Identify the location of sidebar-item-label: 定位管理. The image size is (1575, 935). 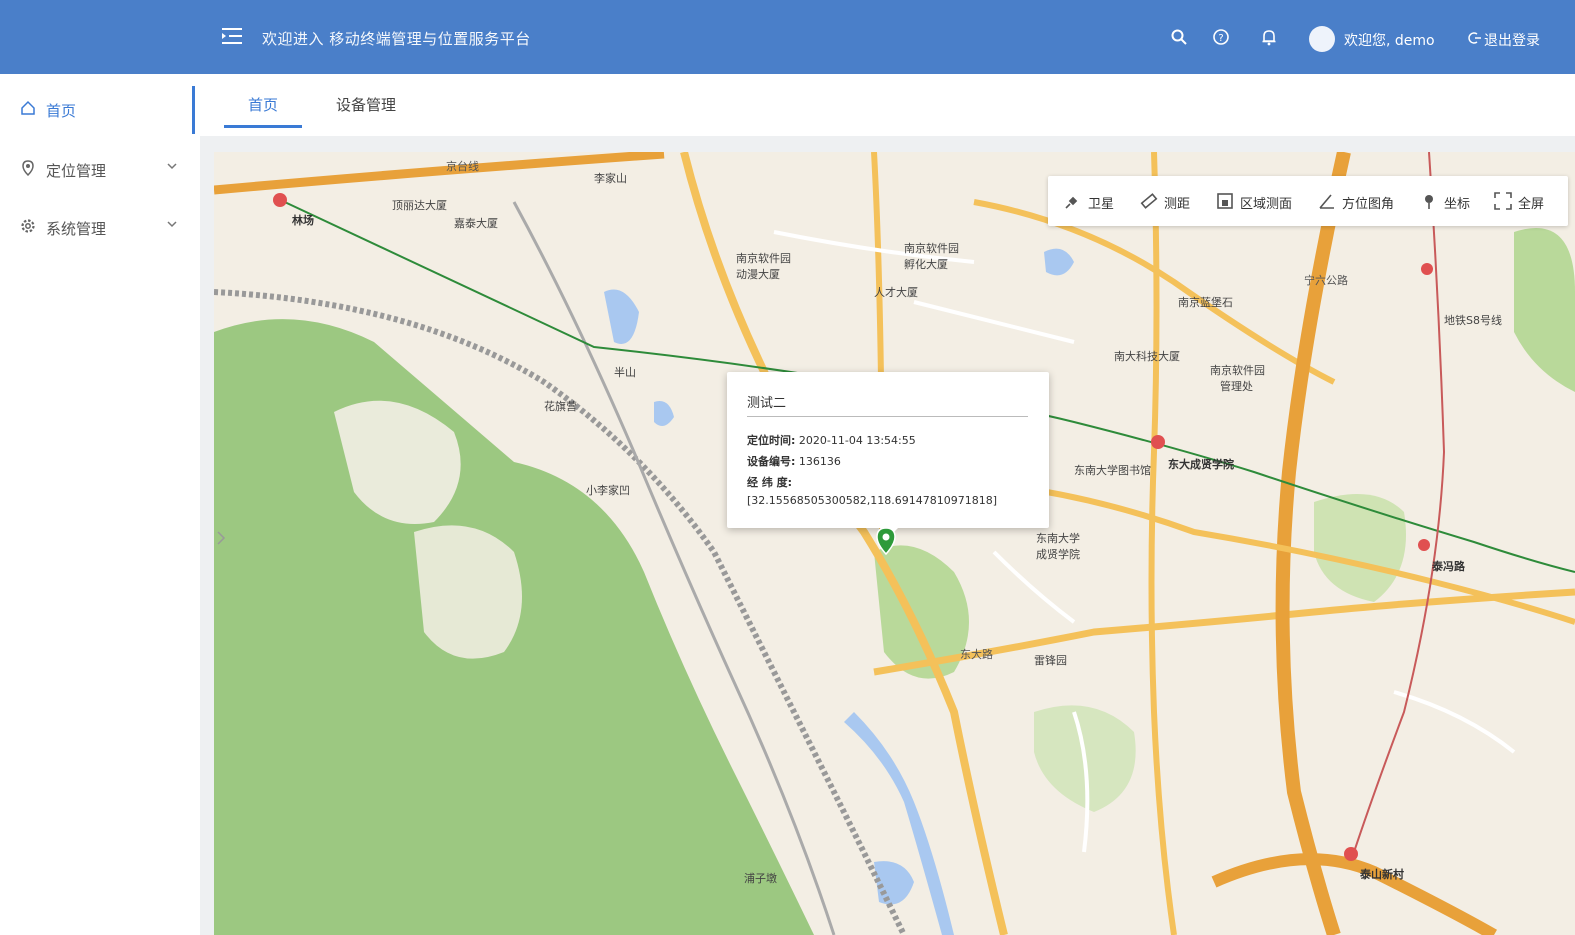
(76, 171).